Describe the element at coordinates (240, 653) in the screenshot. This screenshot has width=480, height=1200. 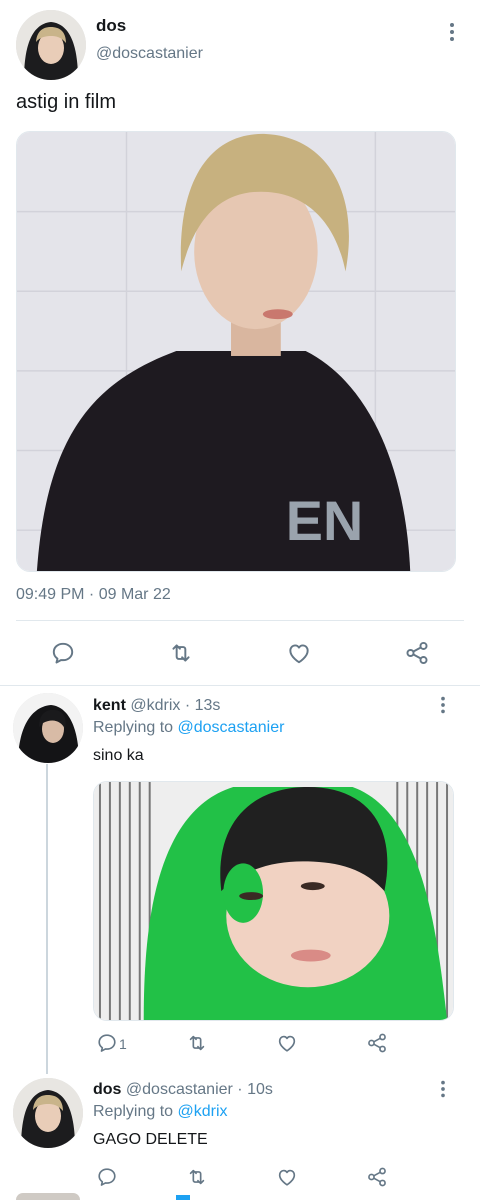
I see `tweet-actions` at that location.